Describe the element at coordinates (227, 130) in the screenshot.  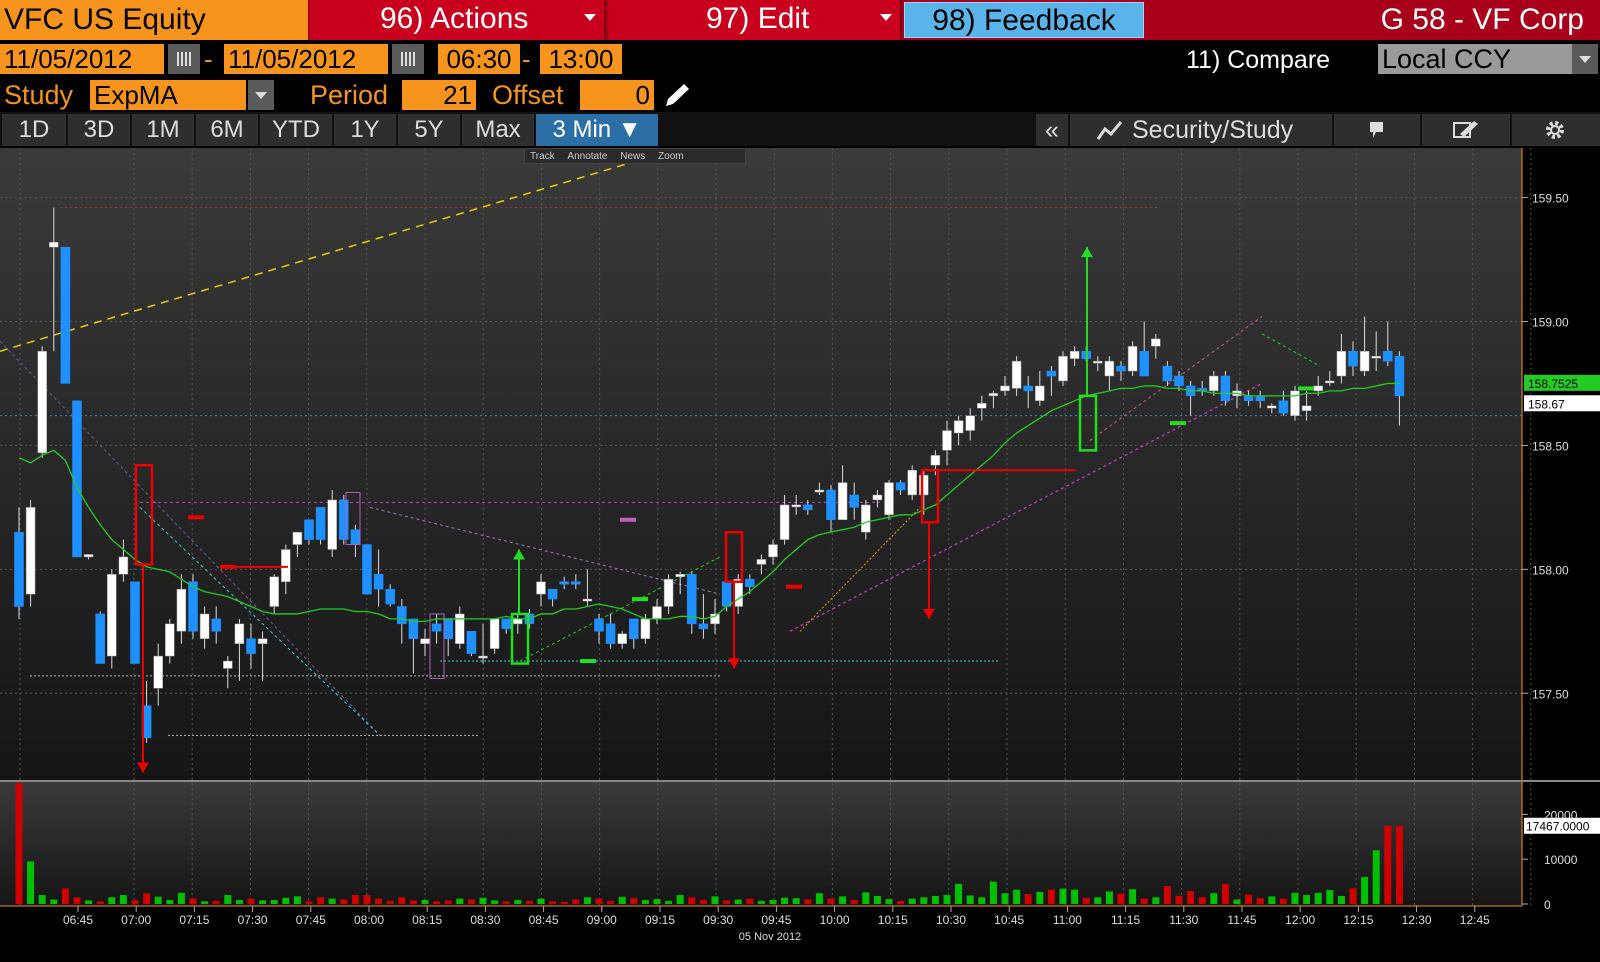
I see `tab-6m: 6M` at that location.